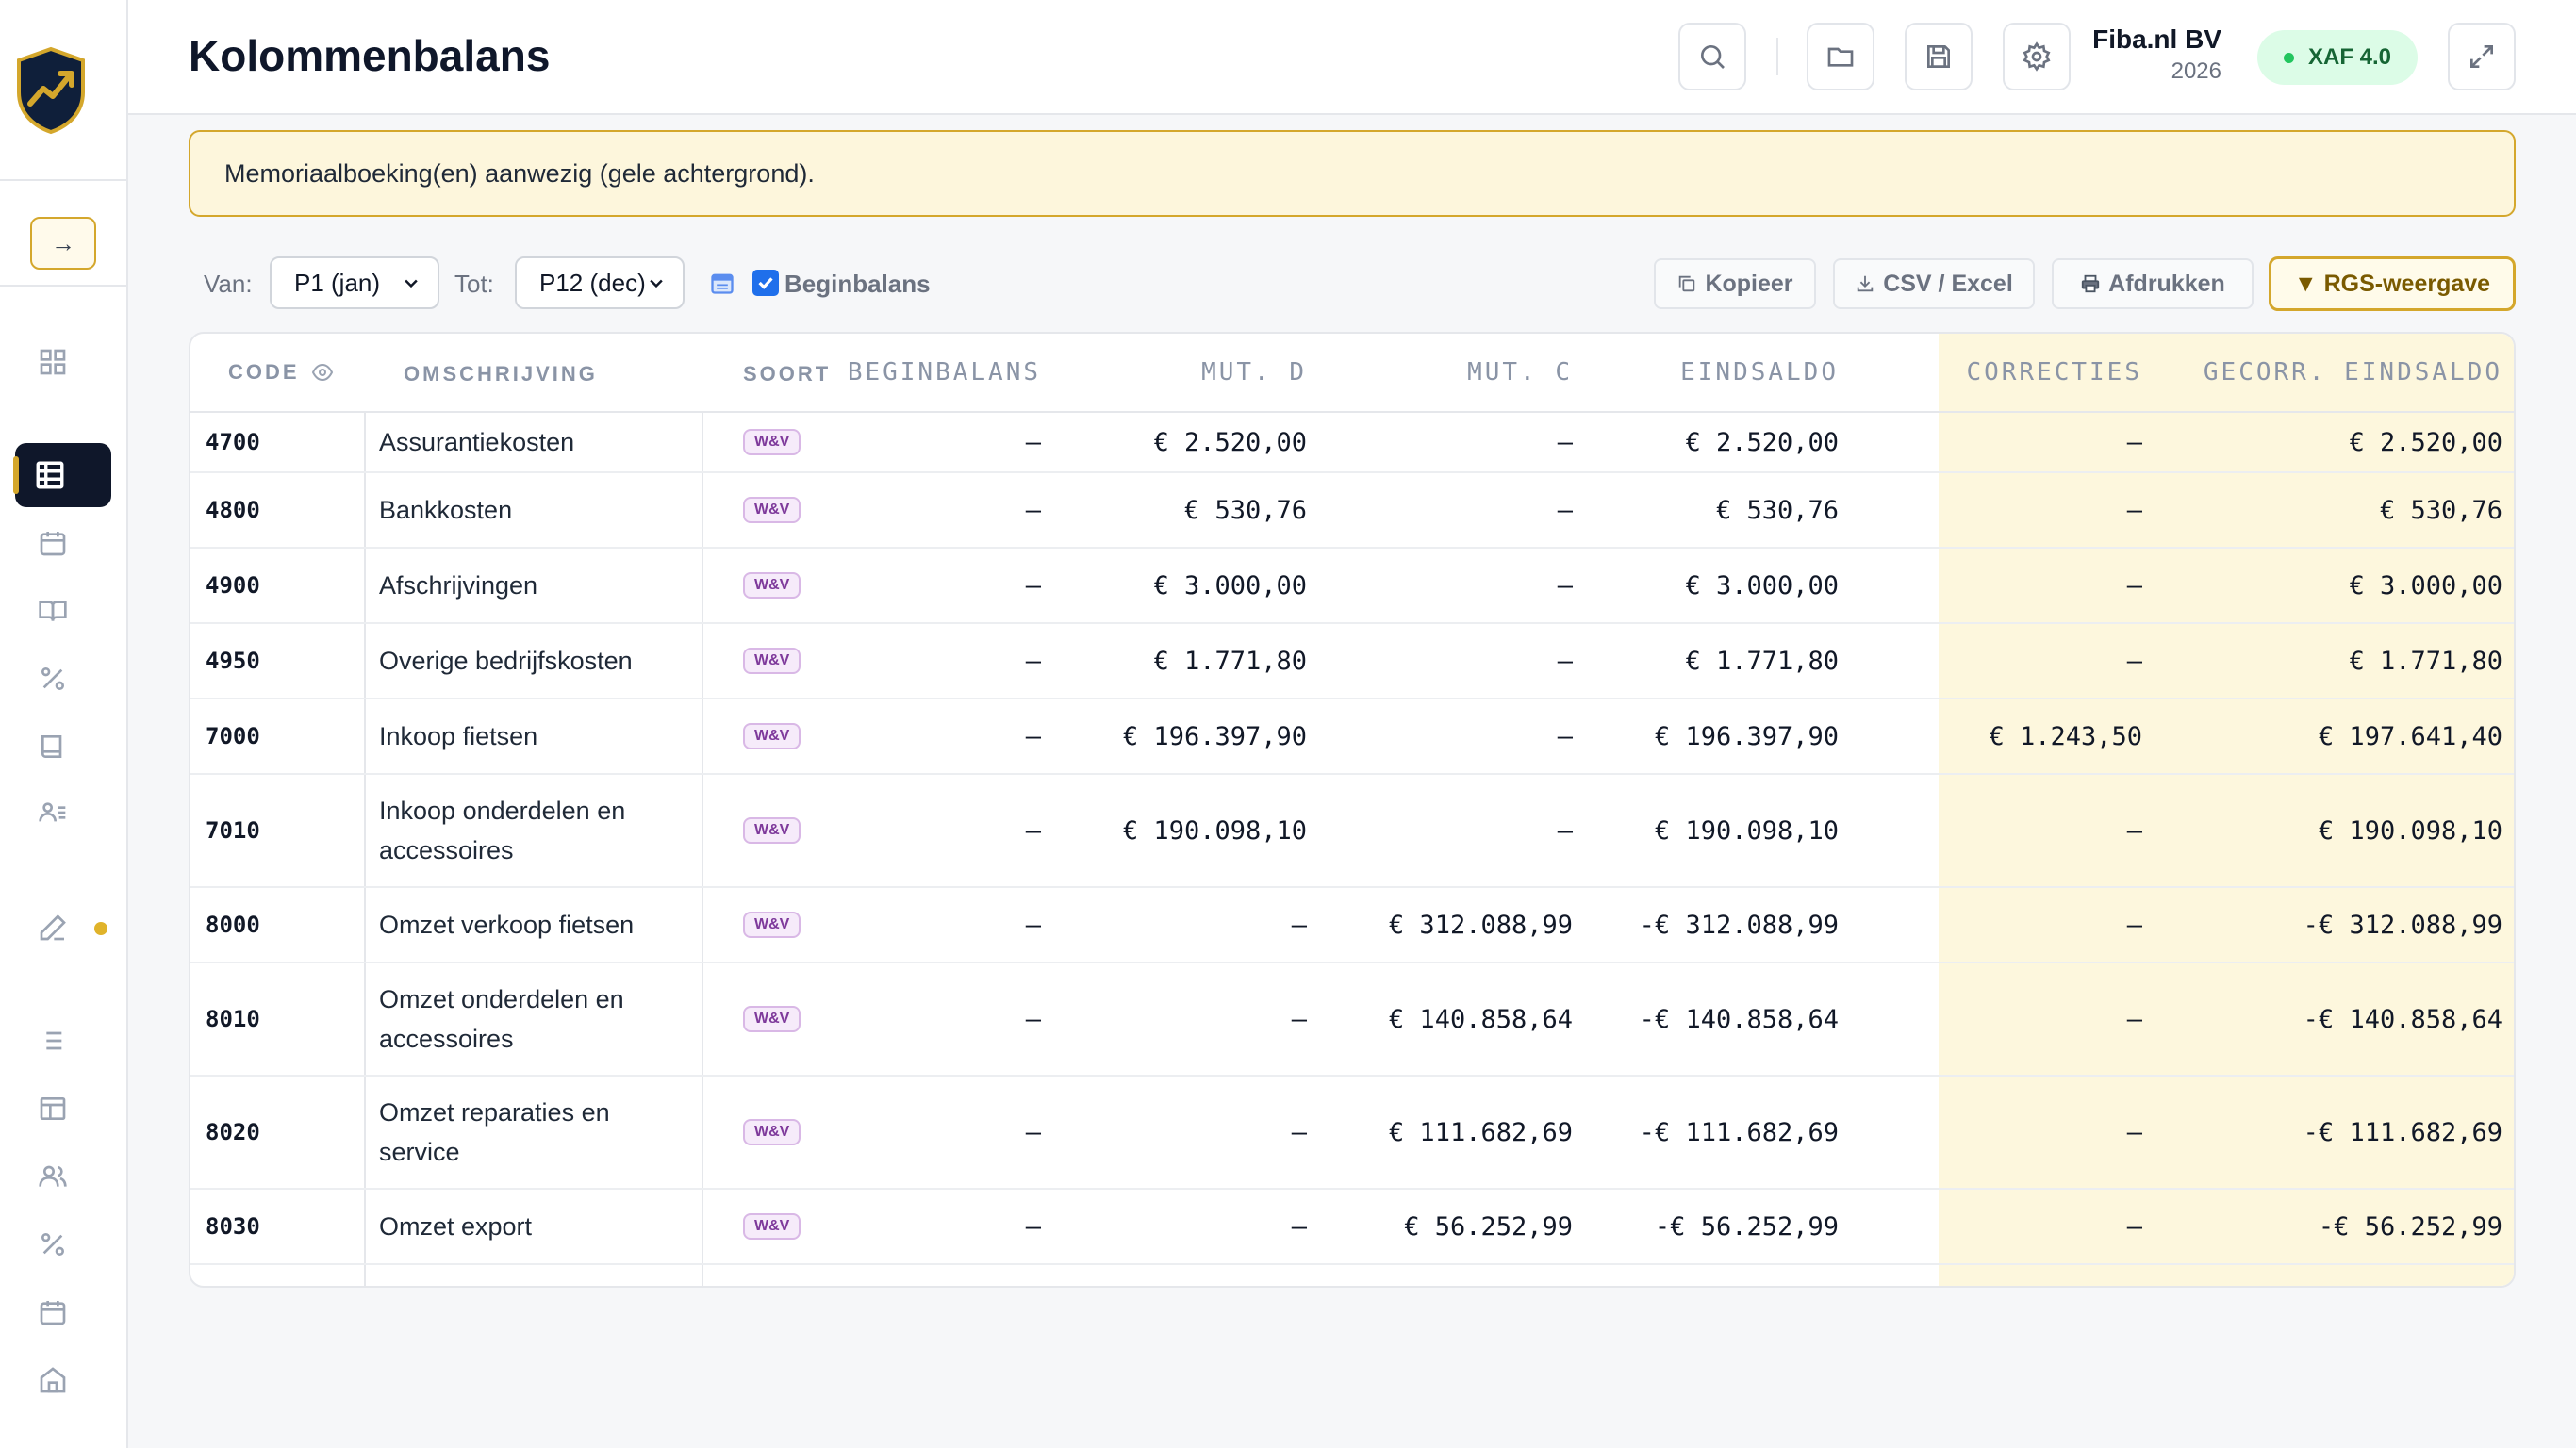 This screenshot has height=1448, width=2576. Describe the element at coordinates (2054, 372) in the screenshot. I see `column-header-corrections: CORRECTIES` at that location.